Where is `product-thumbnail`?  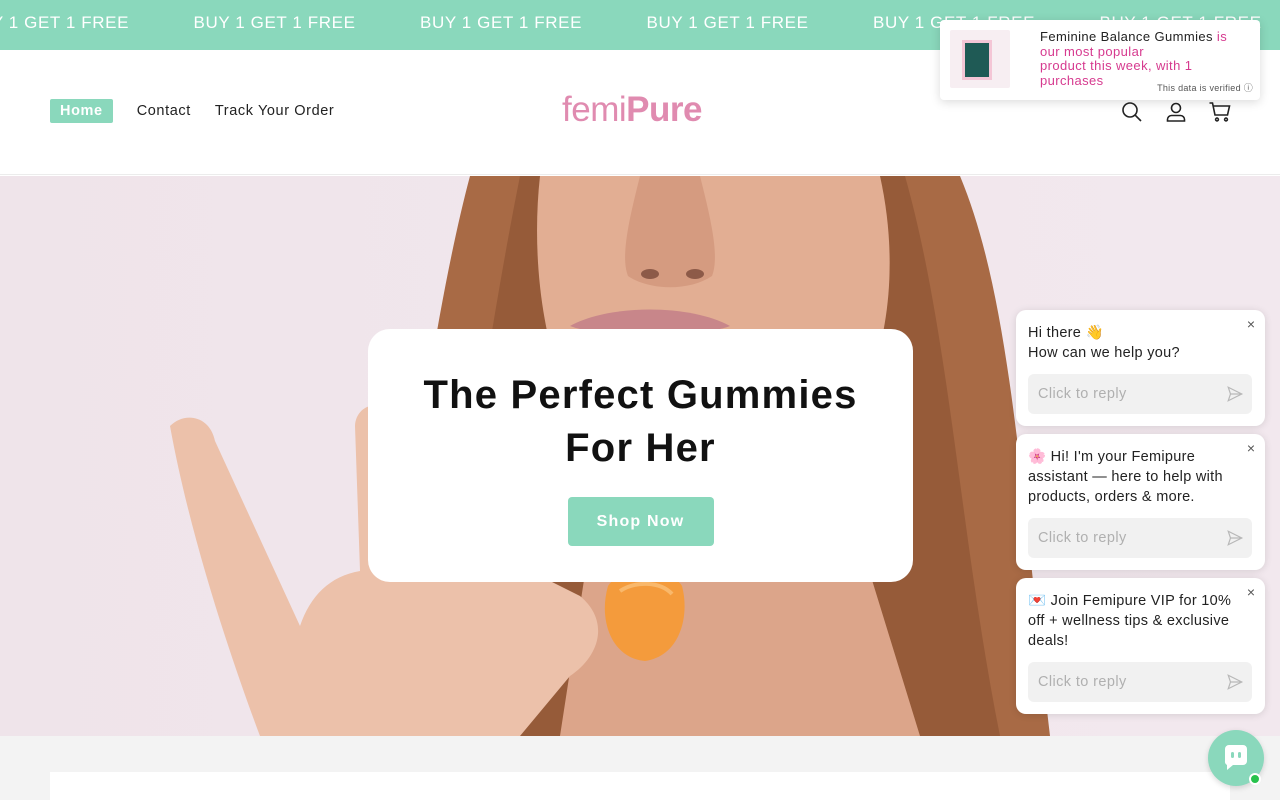 product-thumbnail is located at coordinates (980, 59).